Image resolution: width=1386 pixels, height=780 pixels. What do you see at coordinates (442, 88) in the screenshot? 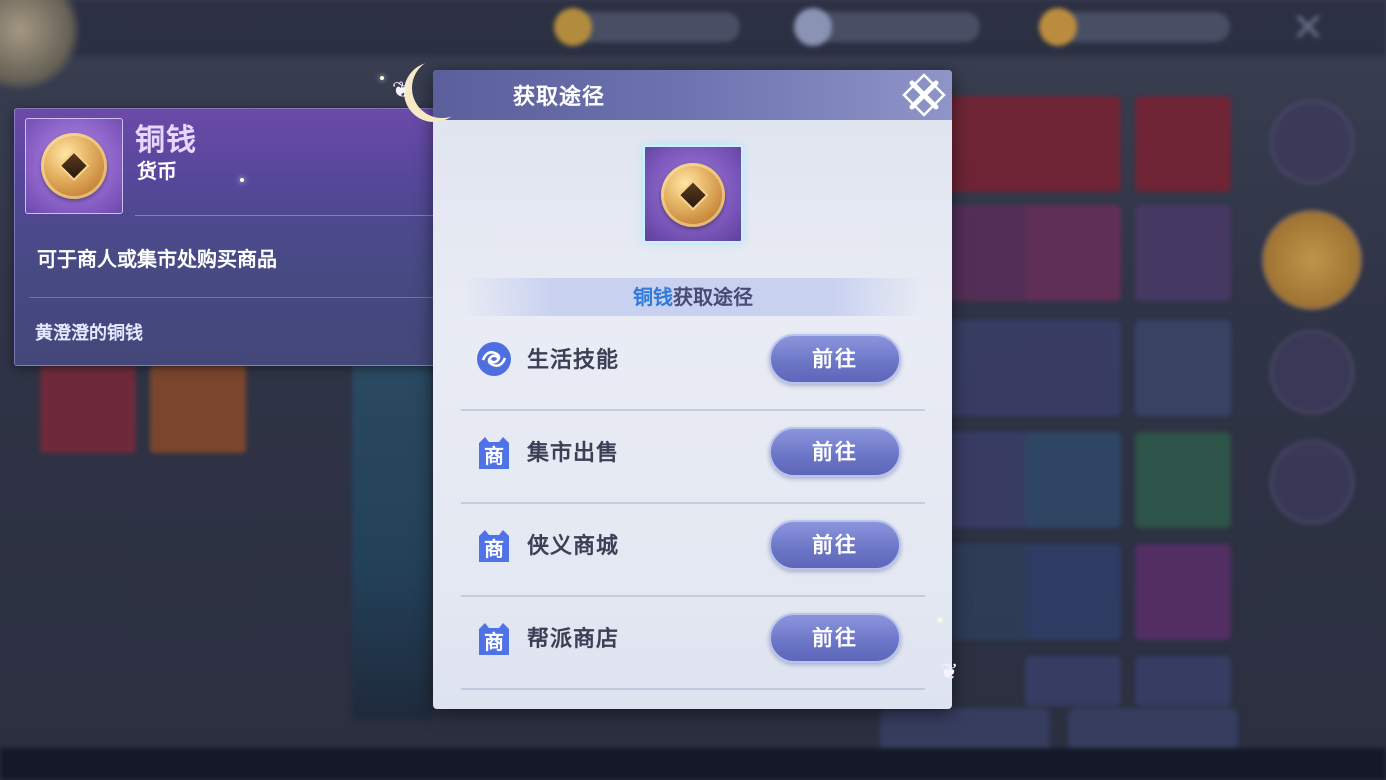
I see `crescent-moon-decoration` at bounding box center [442, 88].